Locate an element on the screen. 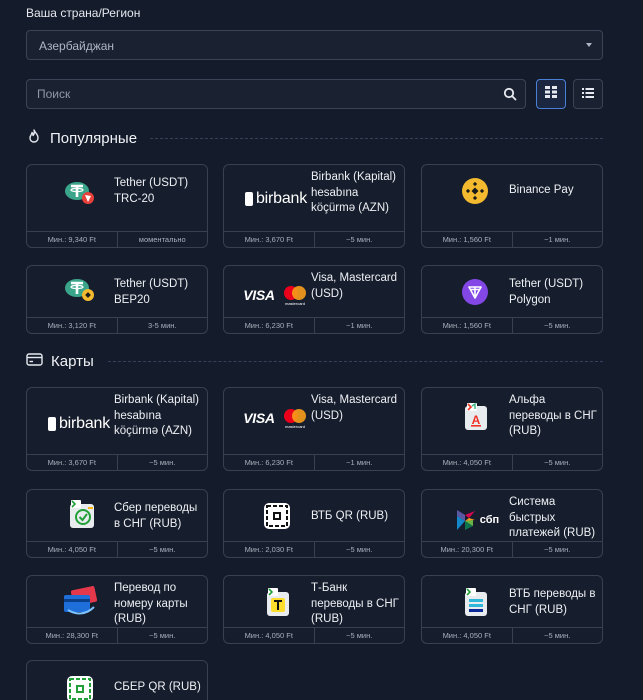 The height and width of the screenshot is (700, 643). sbp-logo-text: сбп is located at coordinates (489, 520).